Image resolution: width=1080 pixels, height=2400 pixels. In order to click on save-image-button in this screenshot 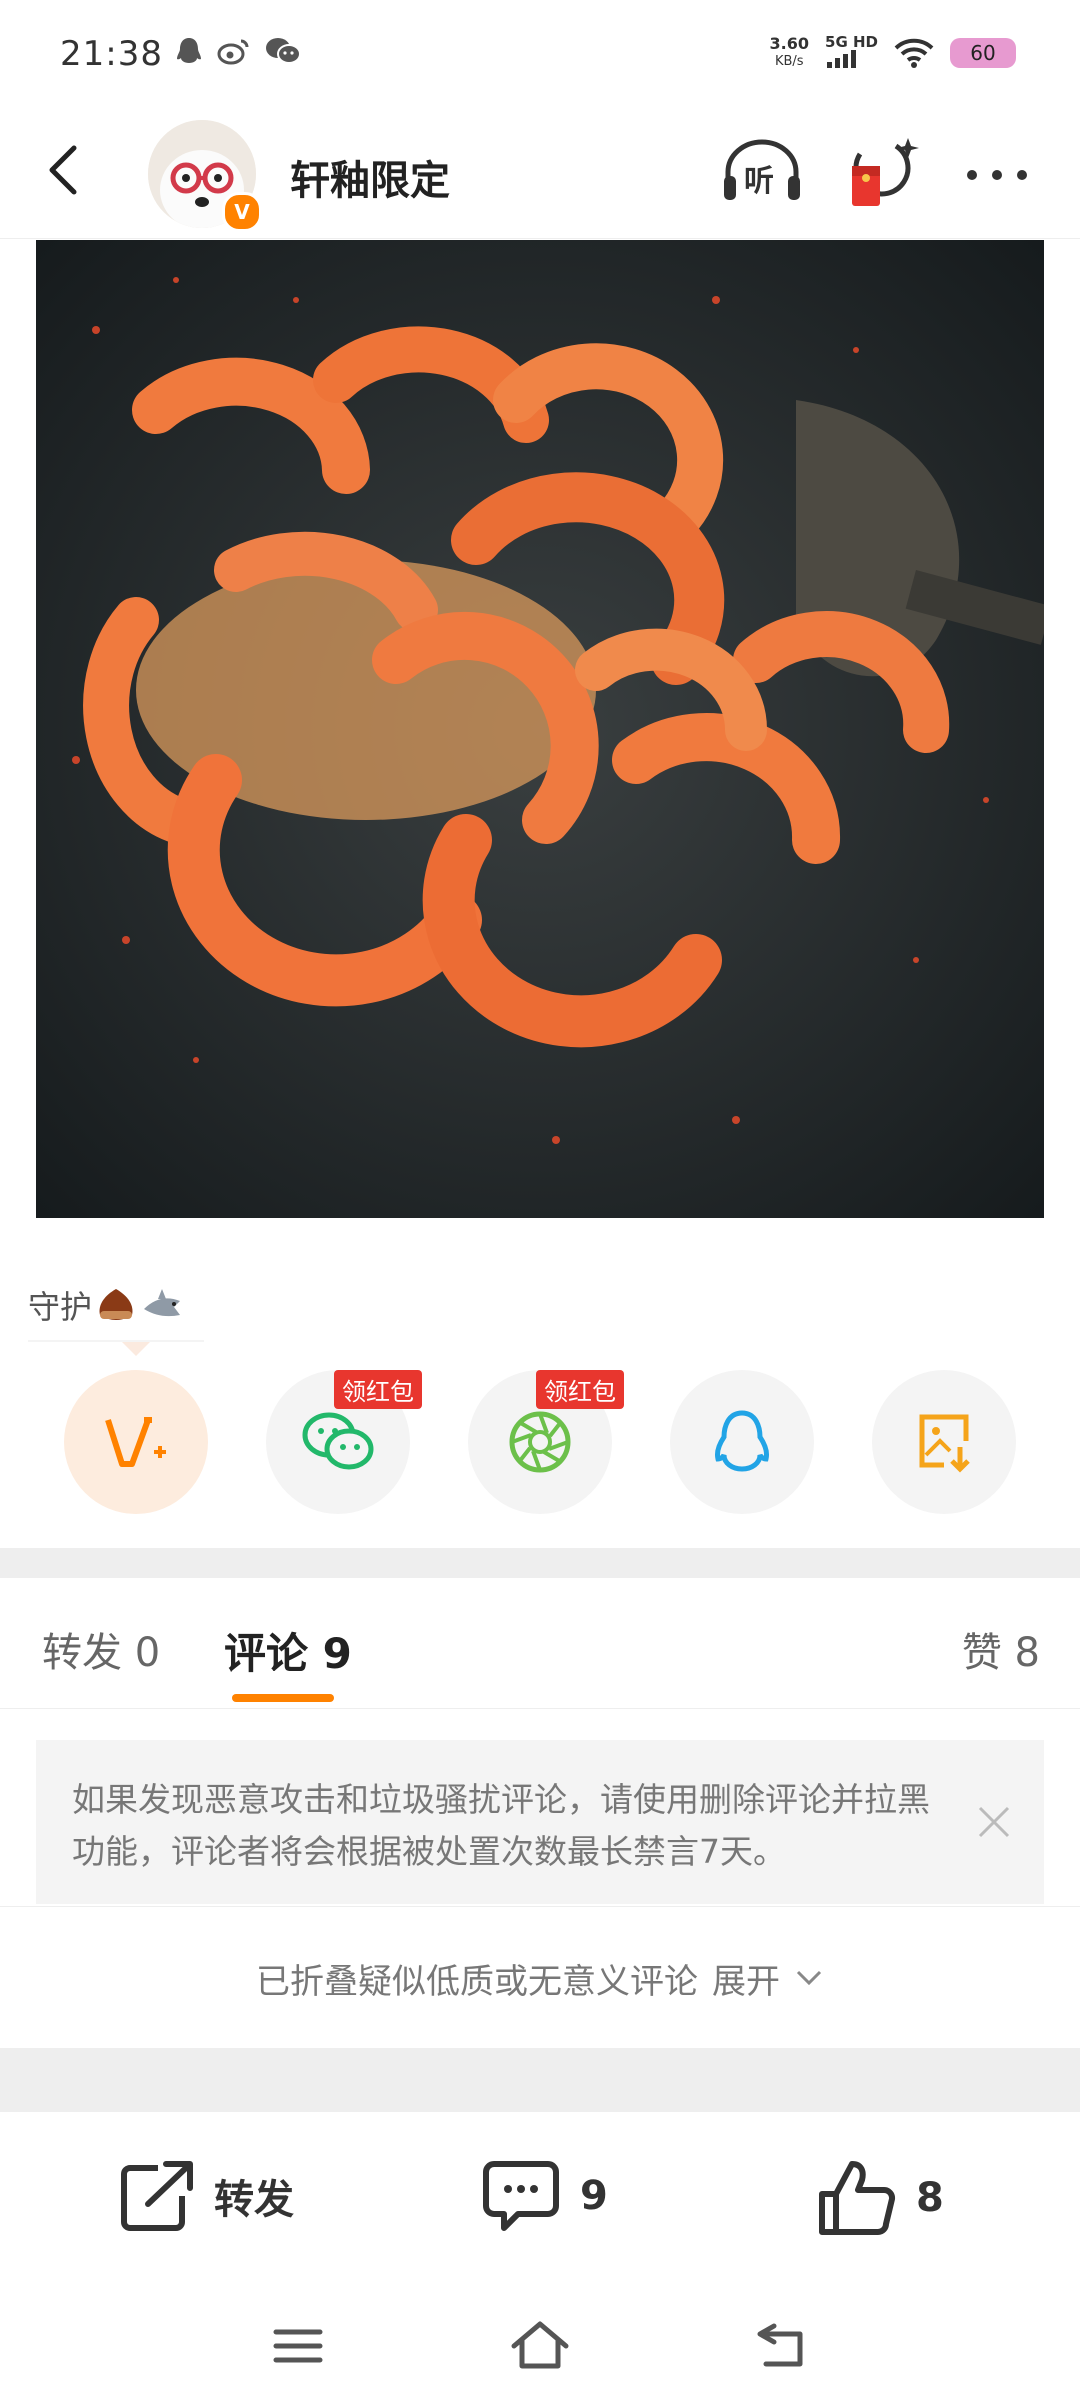, I will do `click(944, 1442)`.